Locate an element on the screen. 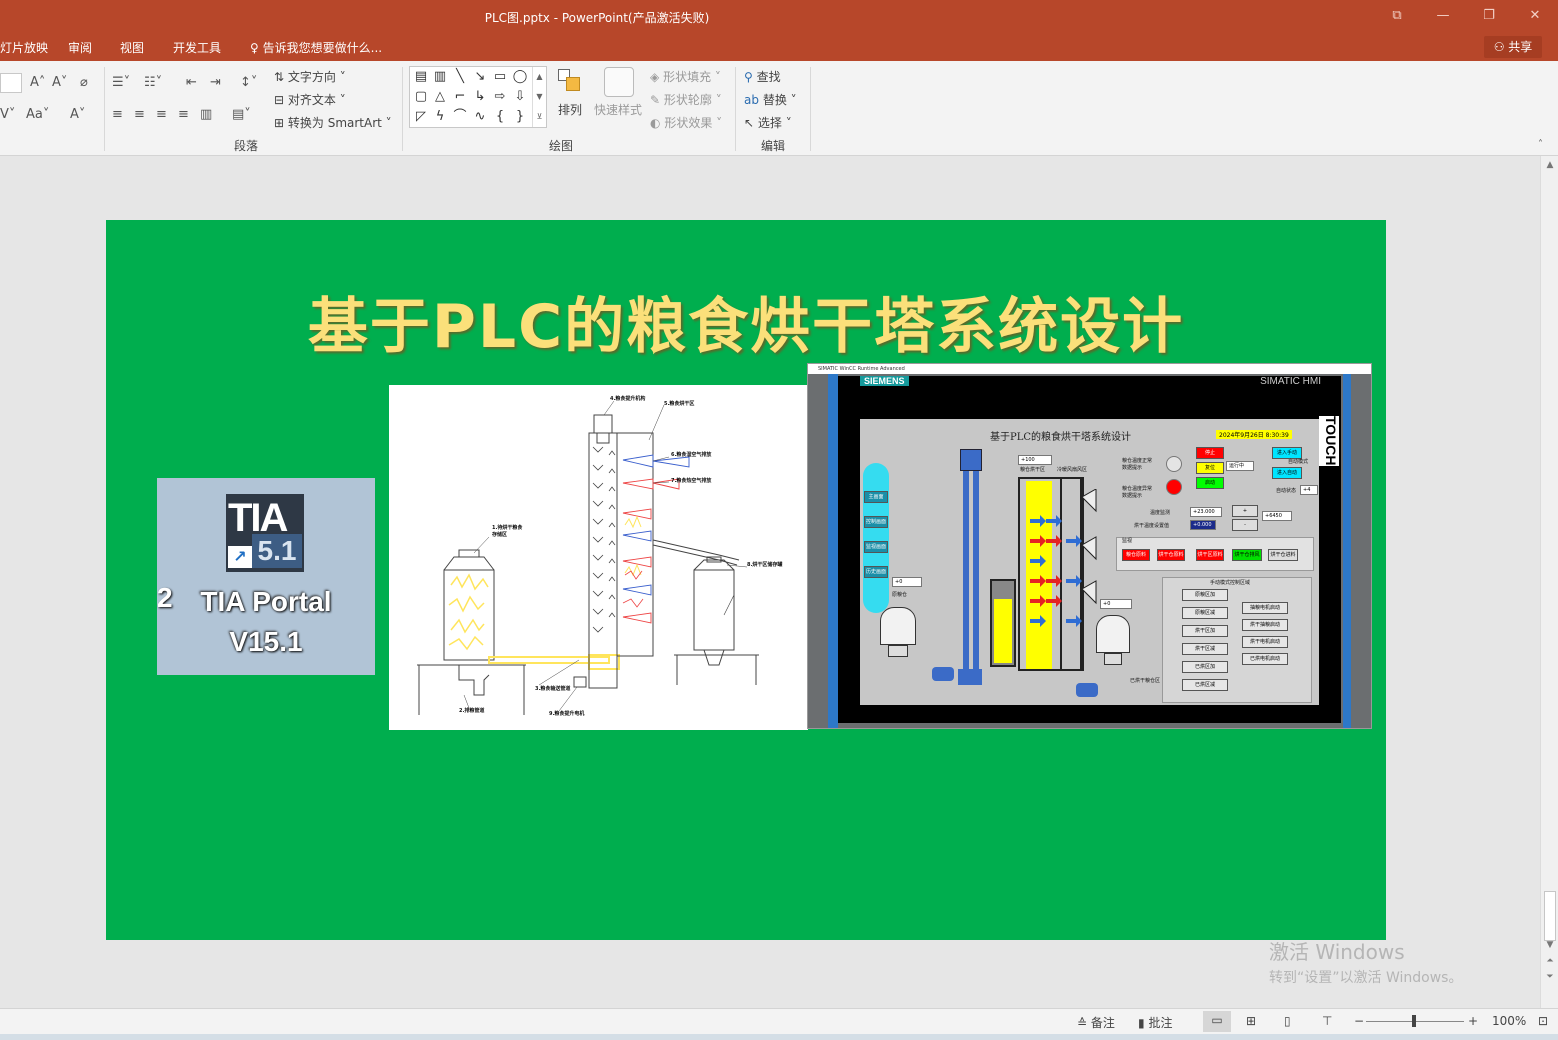 The height and width of the screenshot is (1040, 1558). bullets-icon: ☰˅ is located at coordinates (121, 82).